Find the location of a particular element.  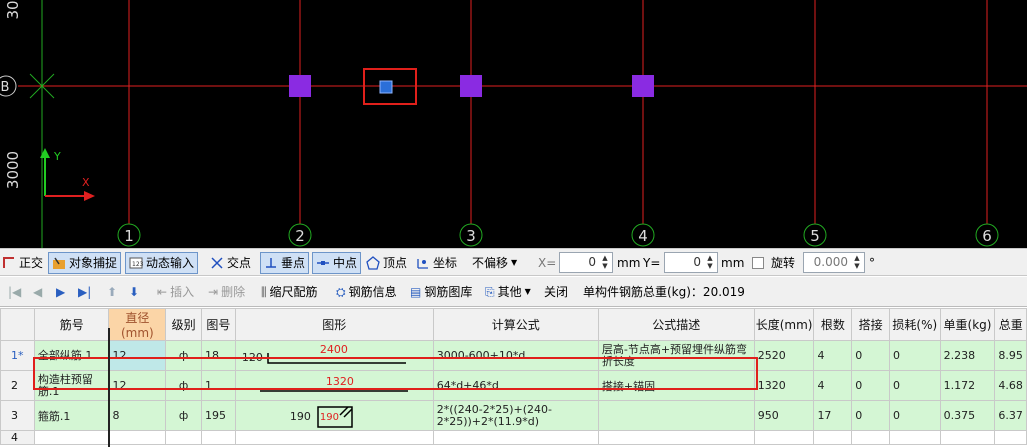

cell-length: 950 is located at coordinates (784, 415).